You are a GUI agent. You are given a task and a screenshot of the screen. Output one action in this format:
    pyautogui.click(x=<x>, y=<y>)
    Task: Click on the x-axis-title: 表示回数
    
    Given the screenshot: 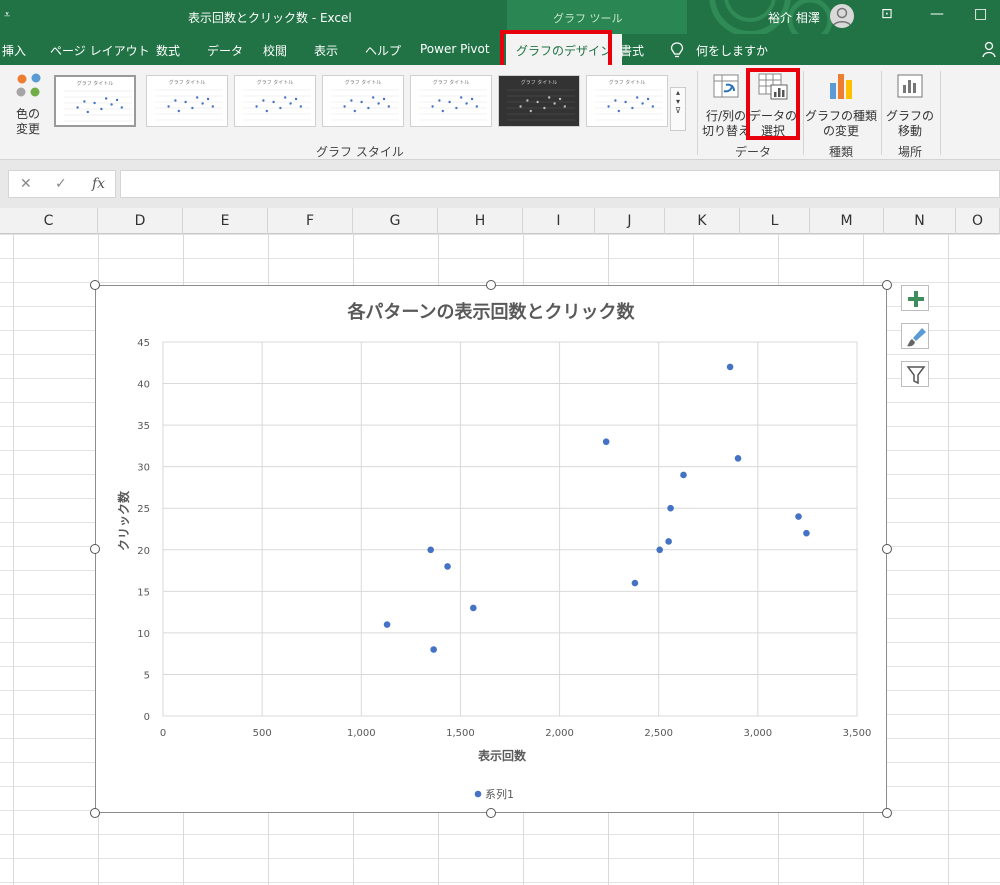 What is the action you would take?
    pyautogui.click(x=502, y=755)
    